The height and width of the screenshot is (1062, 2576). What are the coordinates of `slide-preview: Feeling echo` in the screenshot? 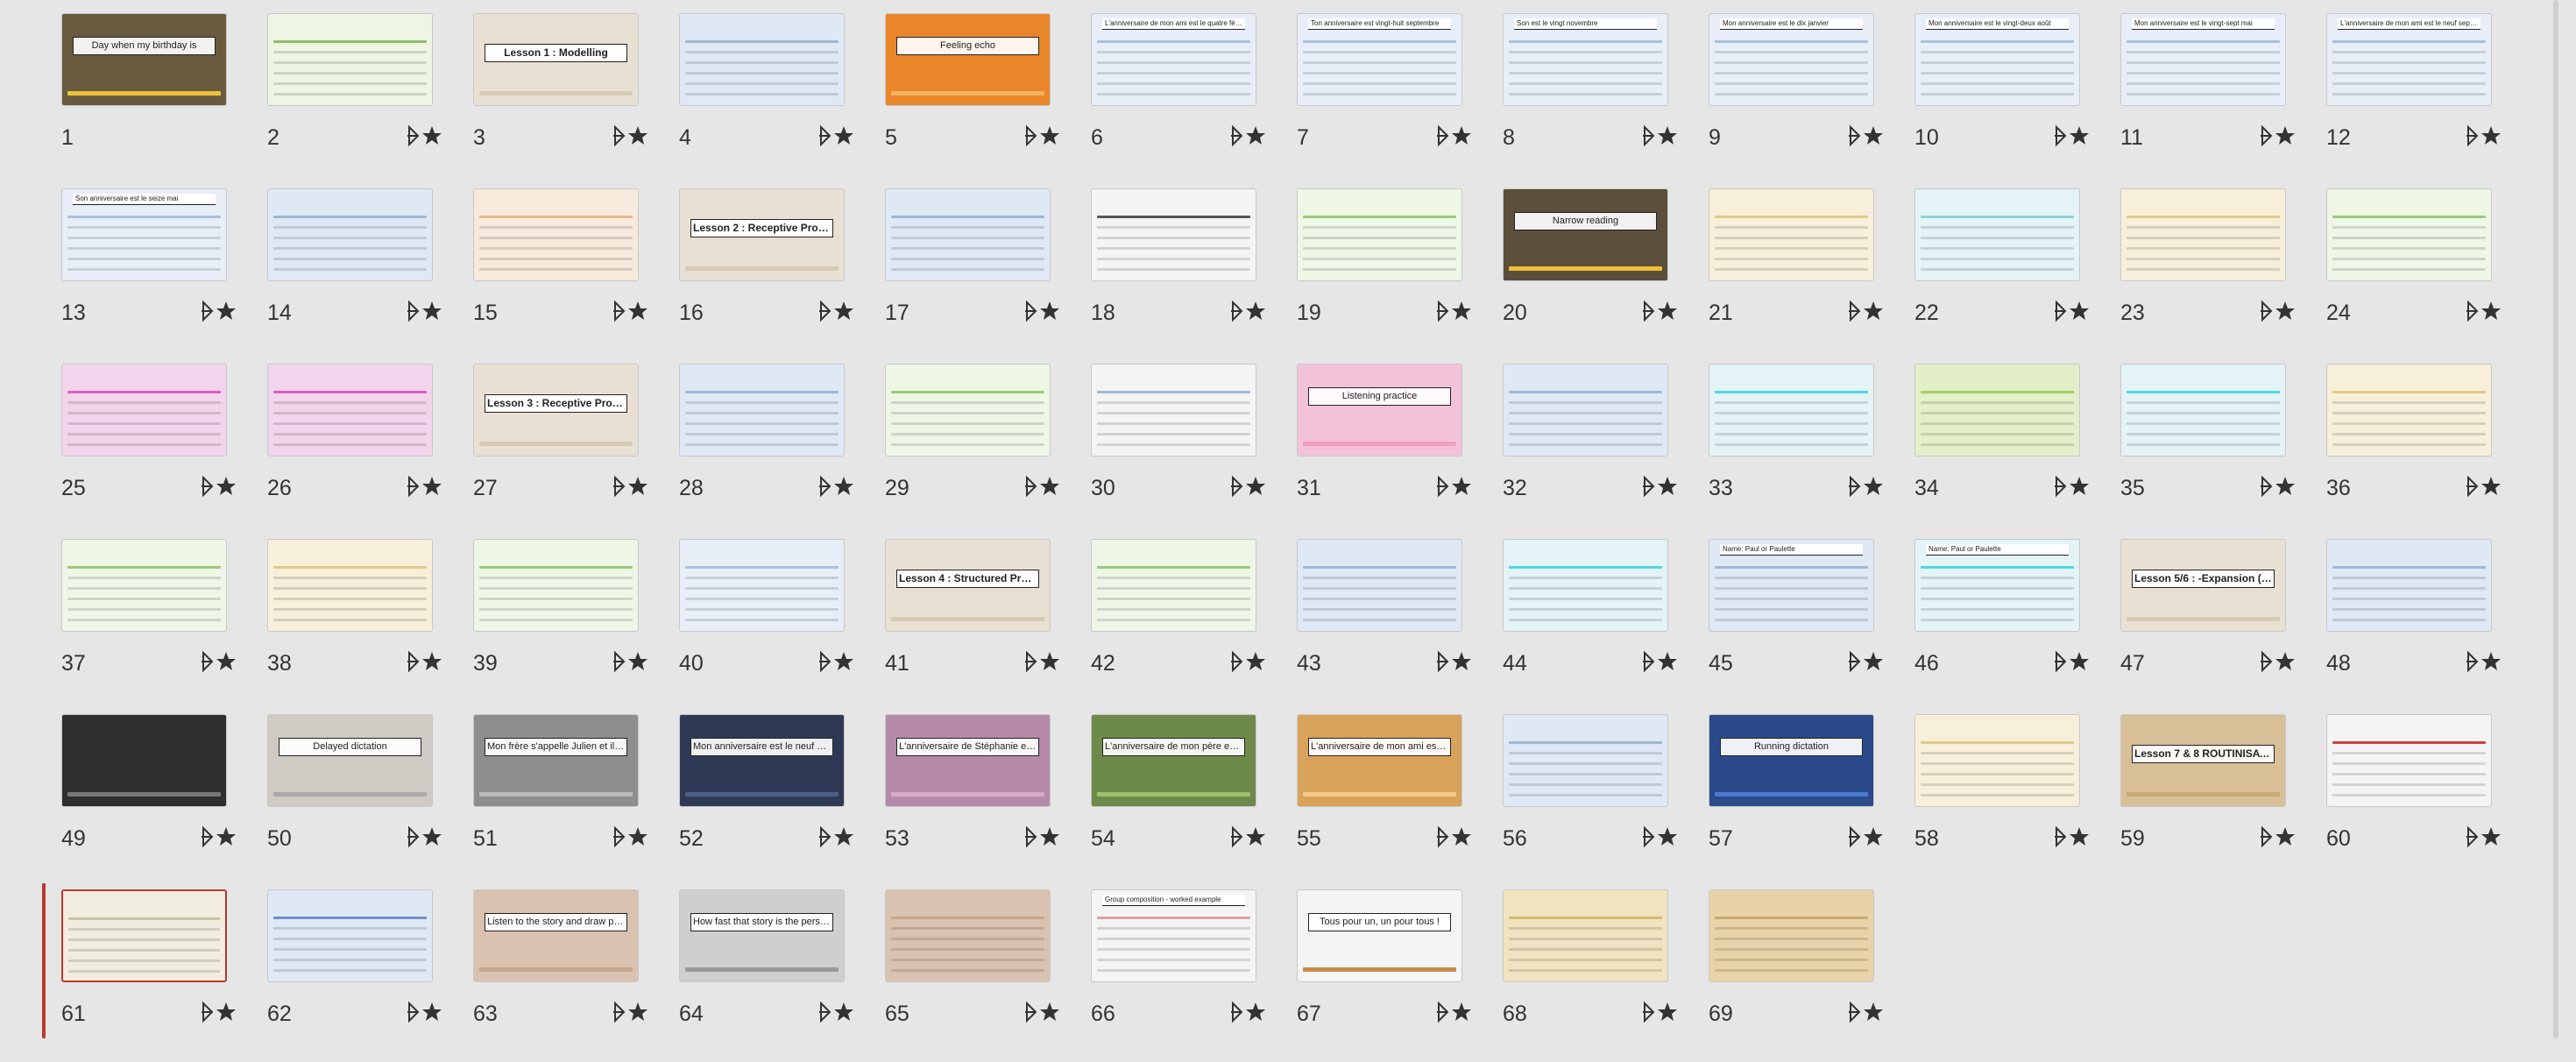 It's located at (968, 59).